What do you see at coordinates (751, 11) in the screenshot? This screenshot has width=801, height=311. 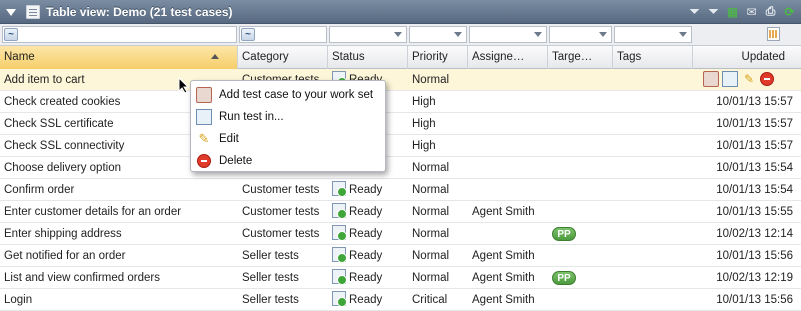 I see `email-icon: ✉` at bounding box center [751, 11].